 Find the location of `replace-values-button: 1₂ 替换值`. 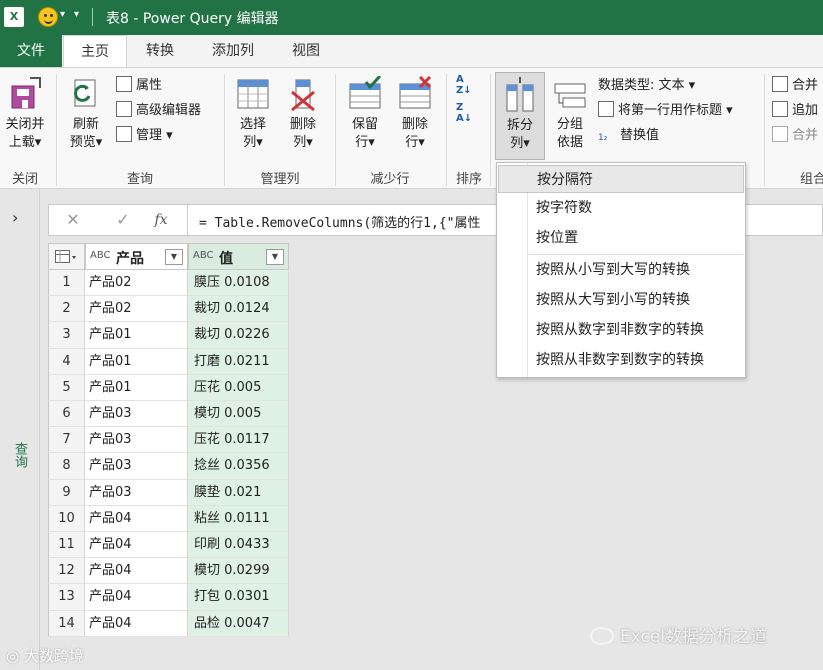

replace-values-button: 1₂ 替换值 is located at coordinates (628, 136).